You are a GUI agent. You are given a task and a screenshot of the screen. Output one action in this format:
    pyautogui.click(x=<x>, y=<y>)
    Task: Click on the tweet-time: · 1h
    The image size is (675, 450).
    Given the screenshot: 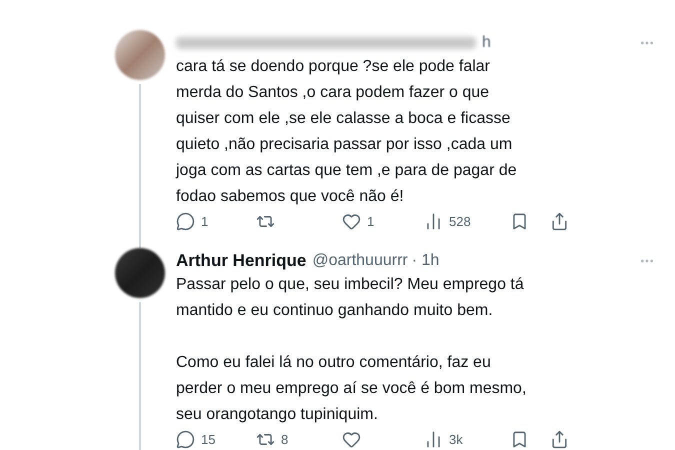 What is the action you would take?
    pyautogui.click(x=426, y=260)
    